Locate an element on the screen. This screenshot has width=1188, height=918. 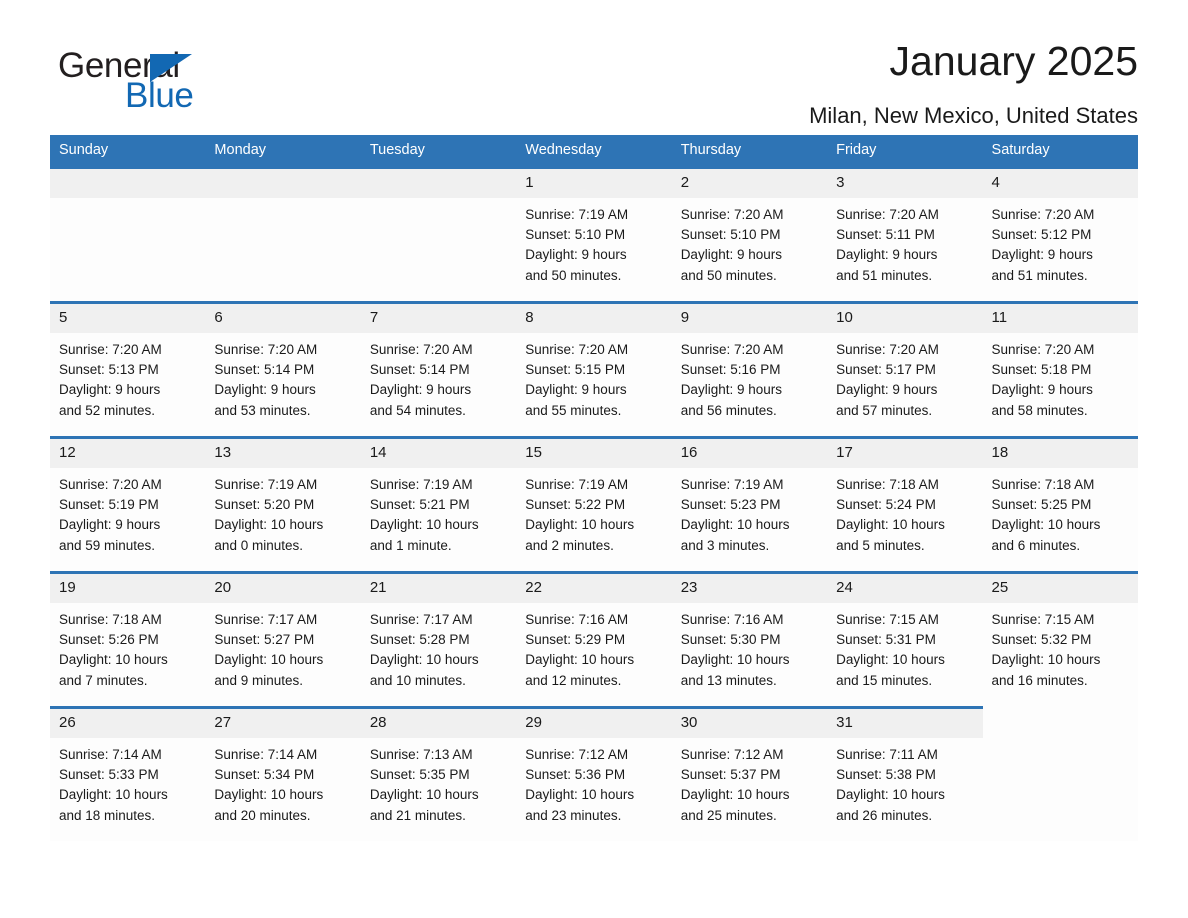
sunset-text: Sunset: 5:16 PM is located at coordinates (730, 370).